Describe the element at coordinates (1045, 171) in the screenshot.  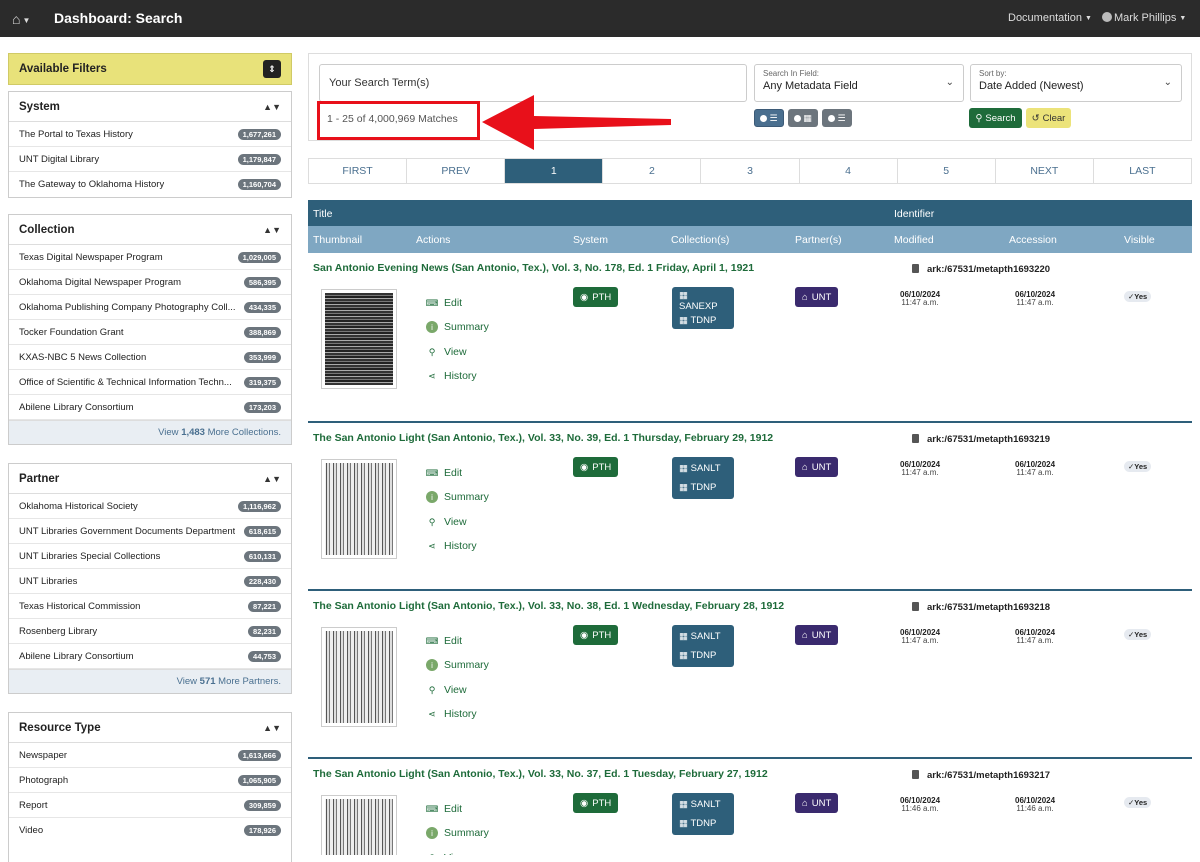
I see `pager-next: NEXT` at that location.